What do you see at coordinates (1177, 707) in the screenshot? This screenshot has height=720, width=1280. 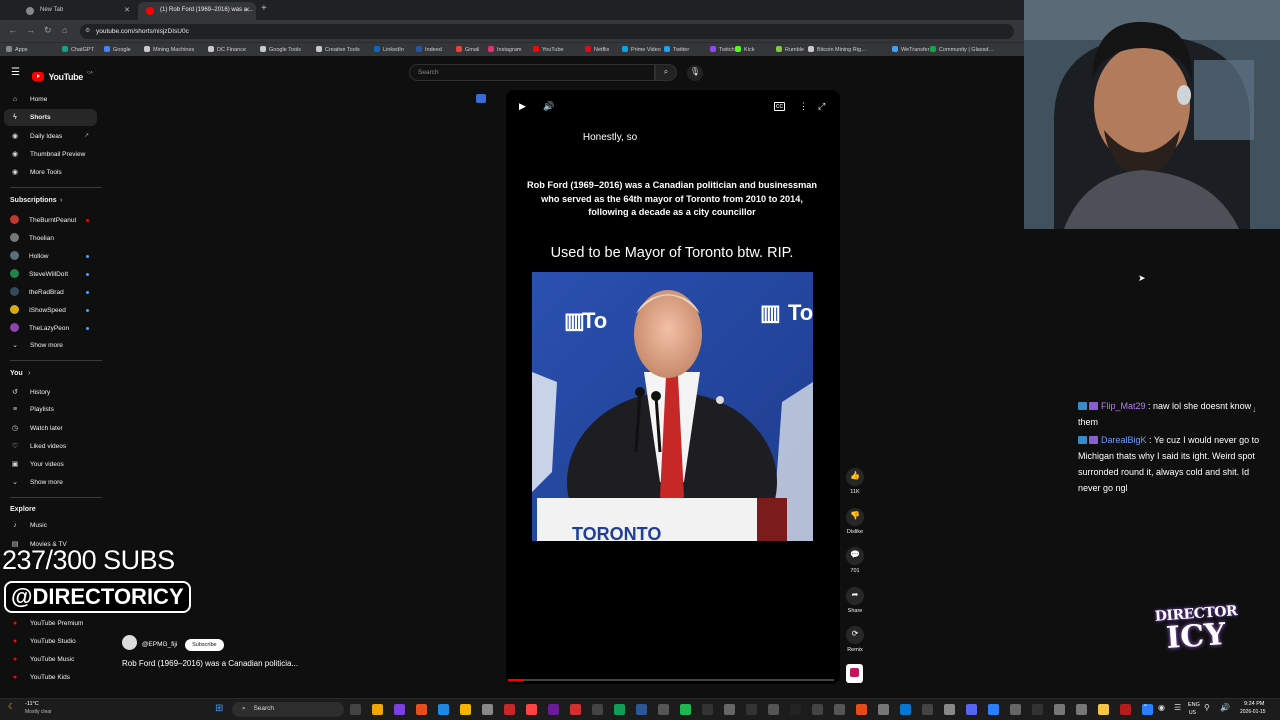 I see `tray-app-icon: ☰` at bounding box center [1177, 707].